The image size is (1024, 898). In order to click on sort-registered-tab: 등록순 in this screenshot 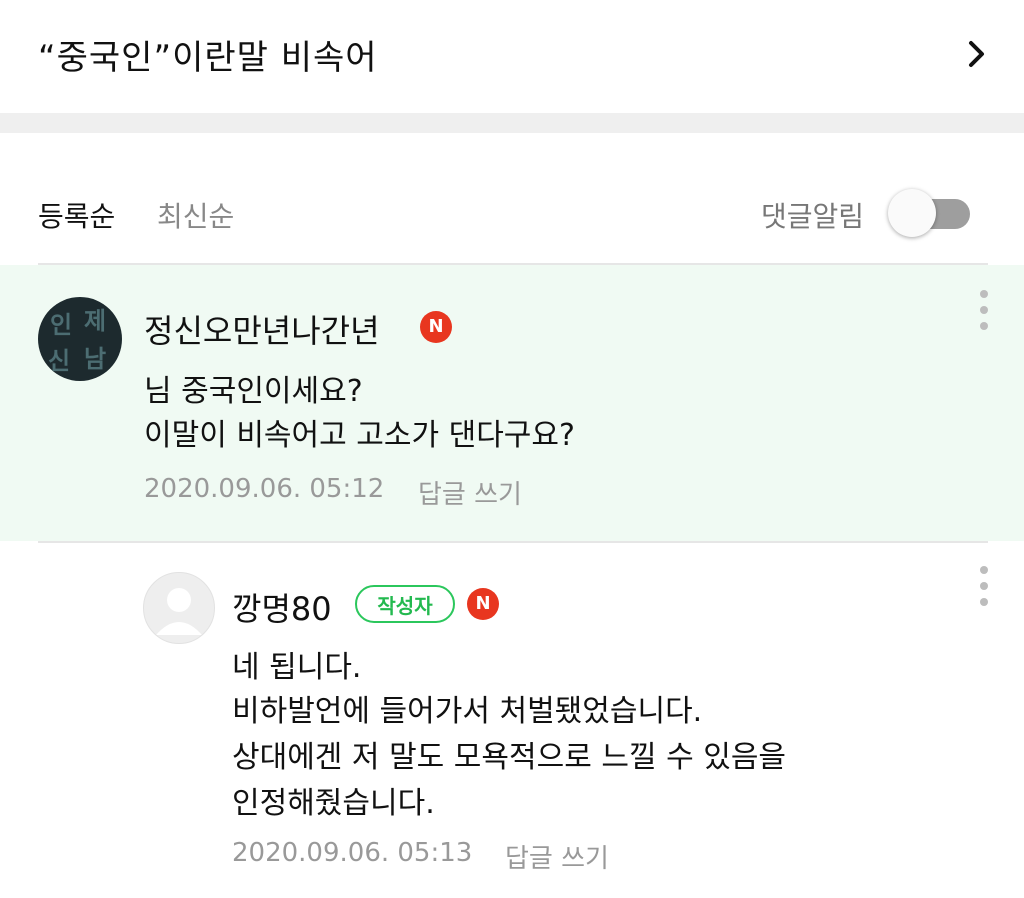, I will do `click(76, 215)`.